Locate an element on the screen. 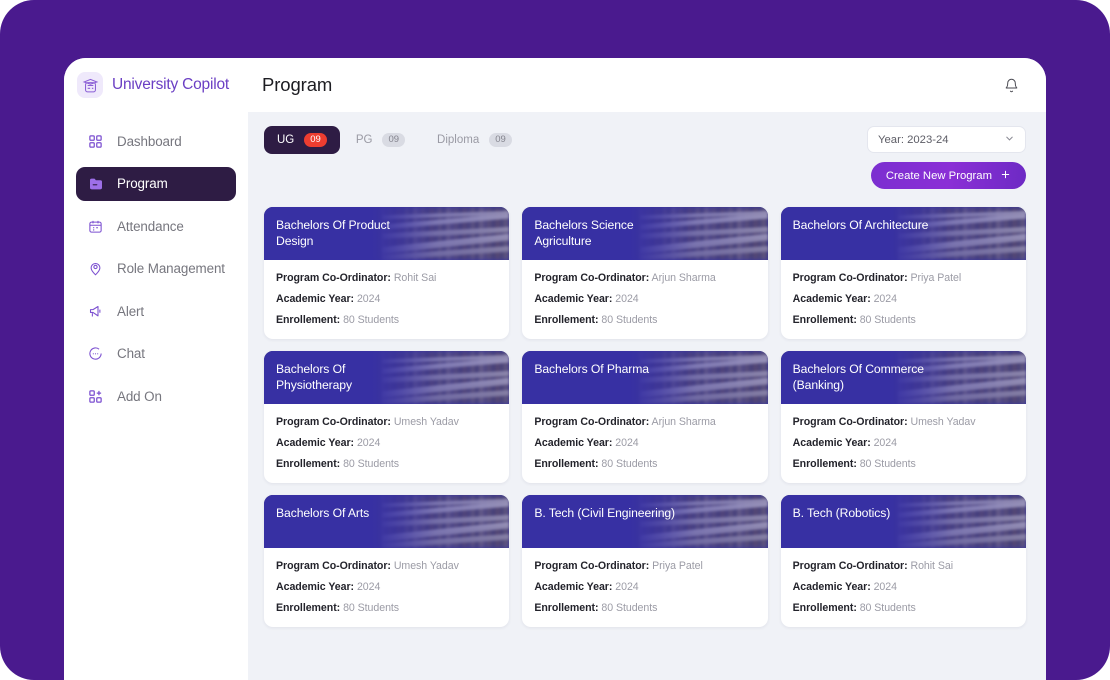 This screenshot has height=680, width=1110. program-card-header: B. Tech (Robotics) is located at coordinates (903, 521).